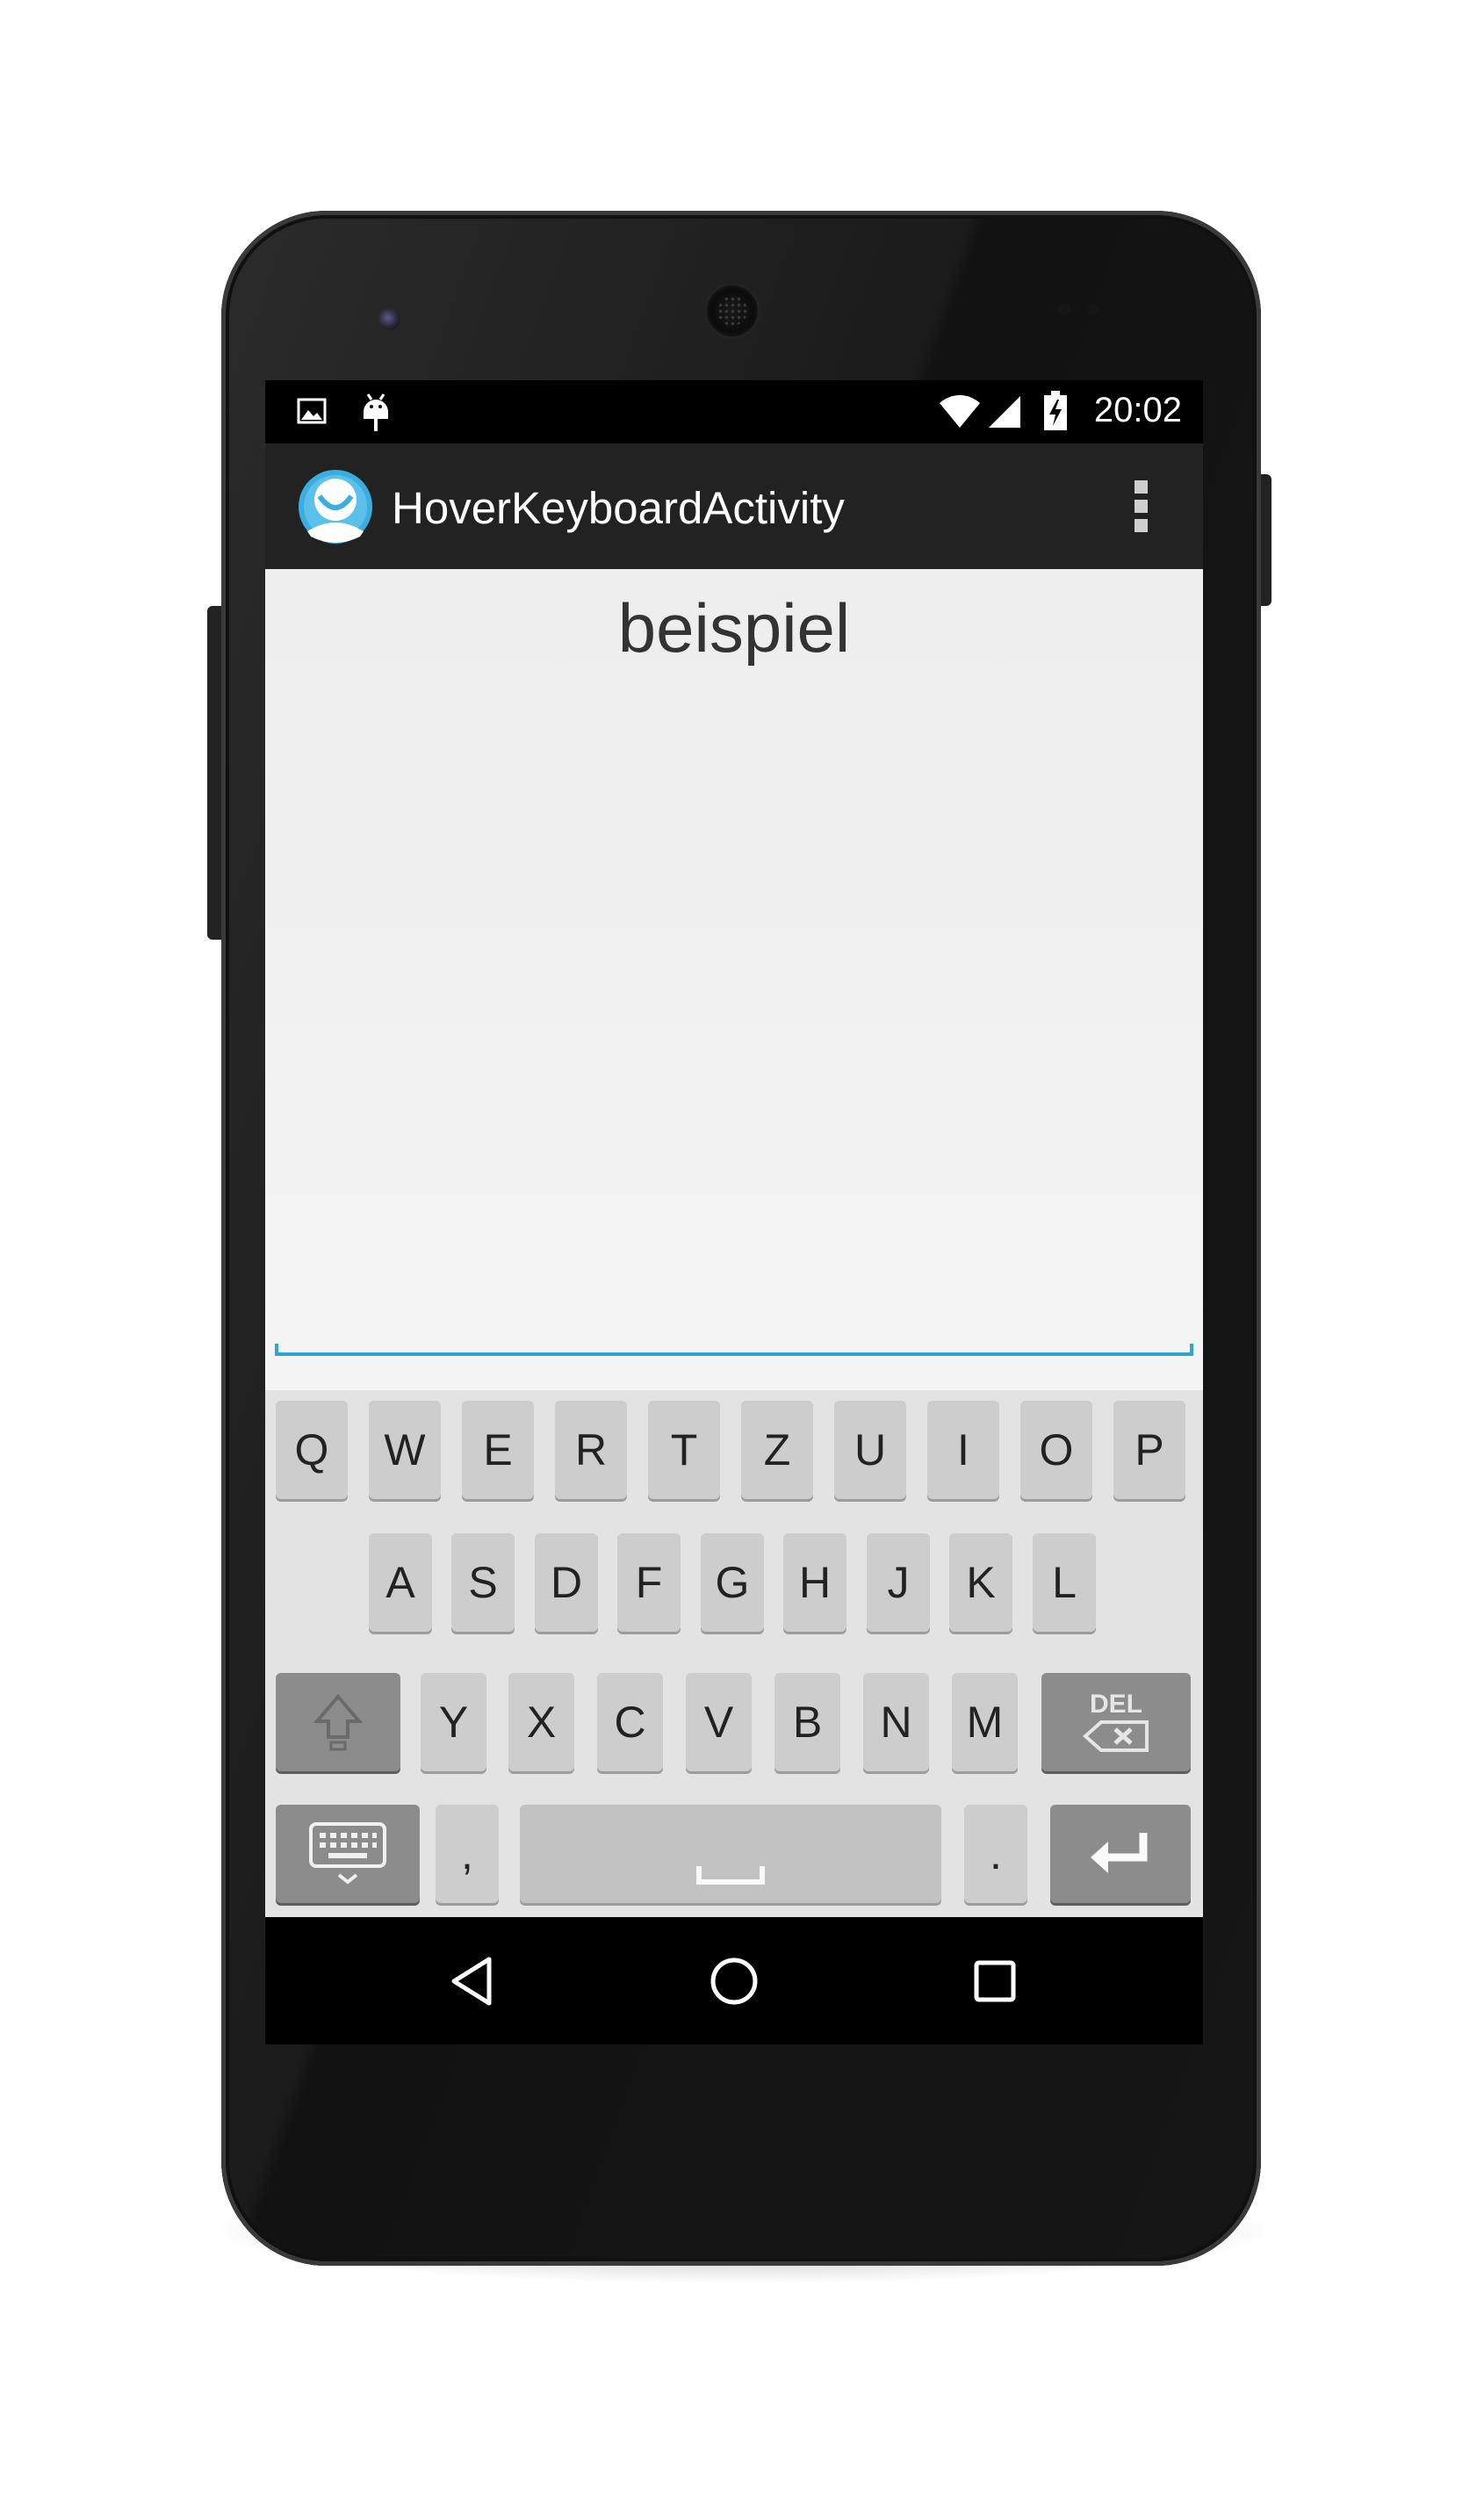  I want to click on power-button, so click(1265, 540).